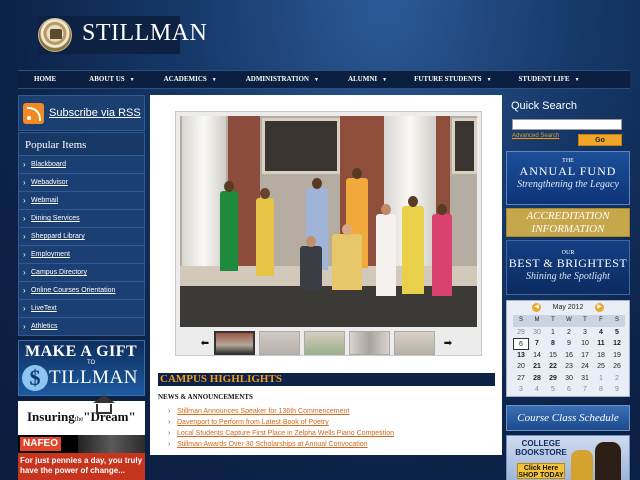 The image size is (640, 480). What do you see at coordinates (55, 35) in the screenshot?
I see `college-seal-icon` at bounding box center [55, 35].